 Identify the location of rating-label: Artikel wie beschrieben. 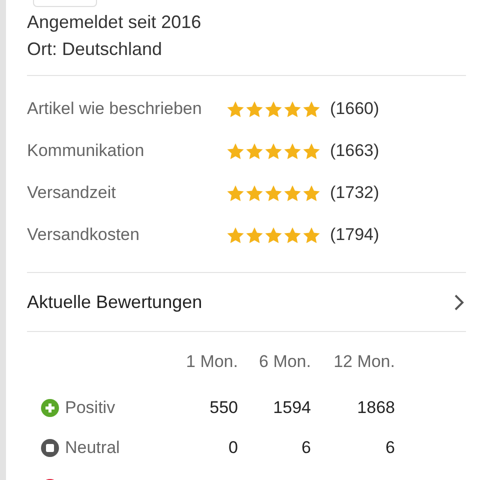
(115, 109).